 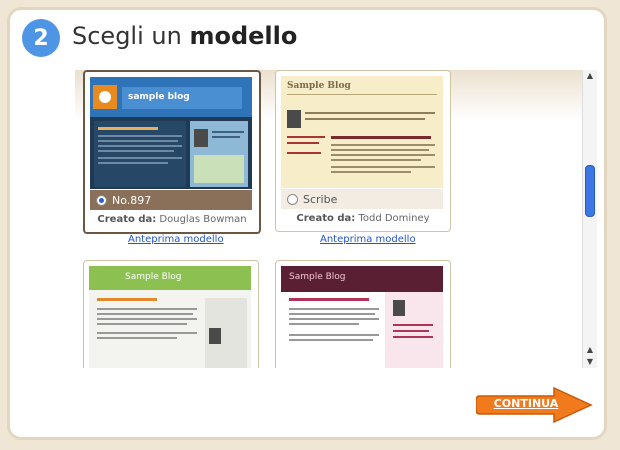 I want to click on template-thumbnail-pink: Sample Blog, so click(x=362, y=317).